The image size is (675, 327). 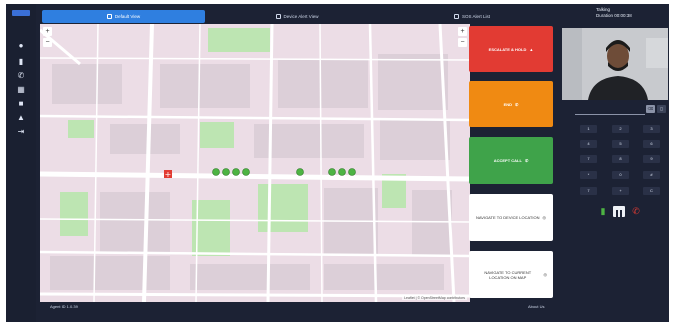 What do you see at coordinates (620, 144) in the screenshot?
I see `key-5: 5` at bounding box center [620, 144].